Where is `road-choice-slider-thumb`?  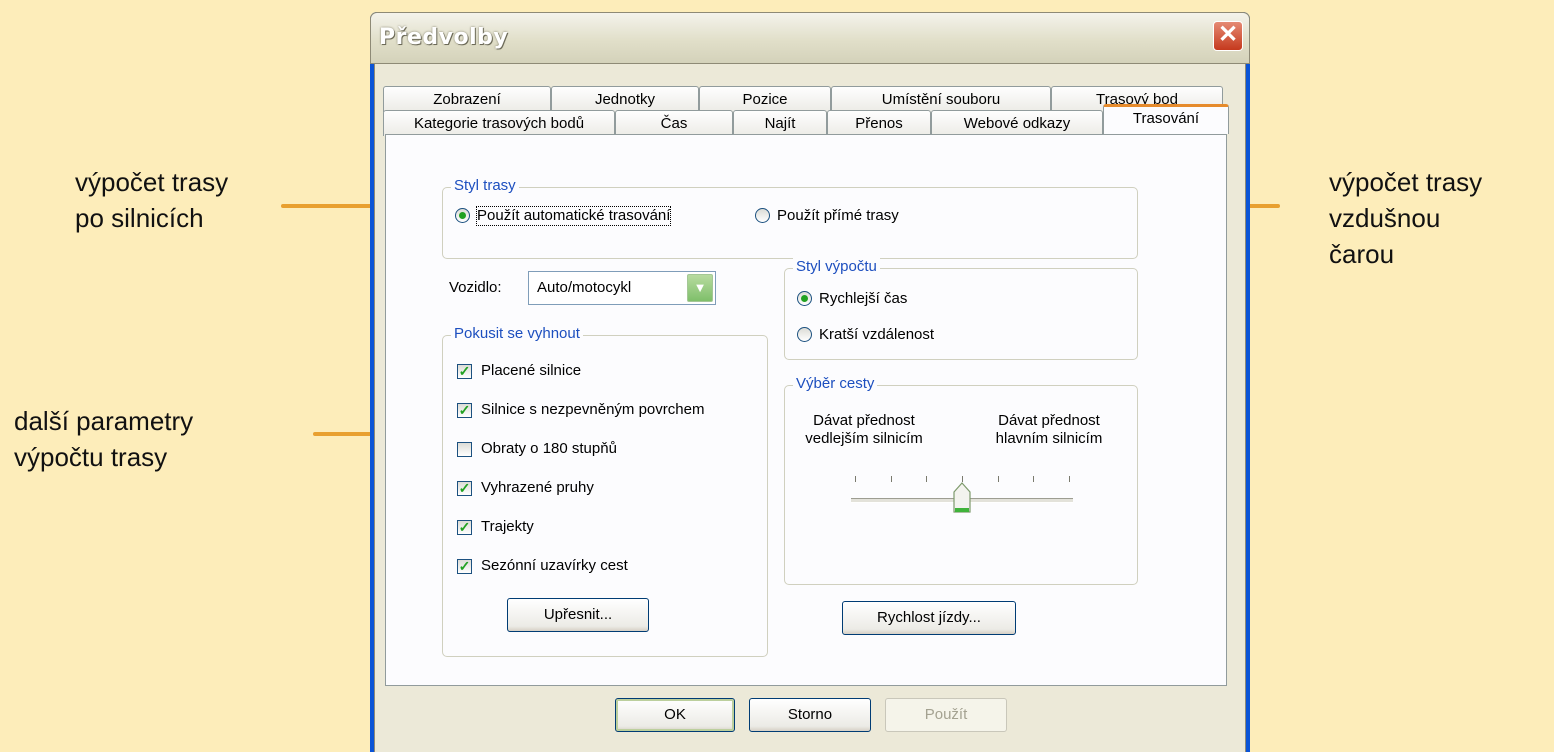 road-choice-slider-thumb is located at coordinates (962, 498).